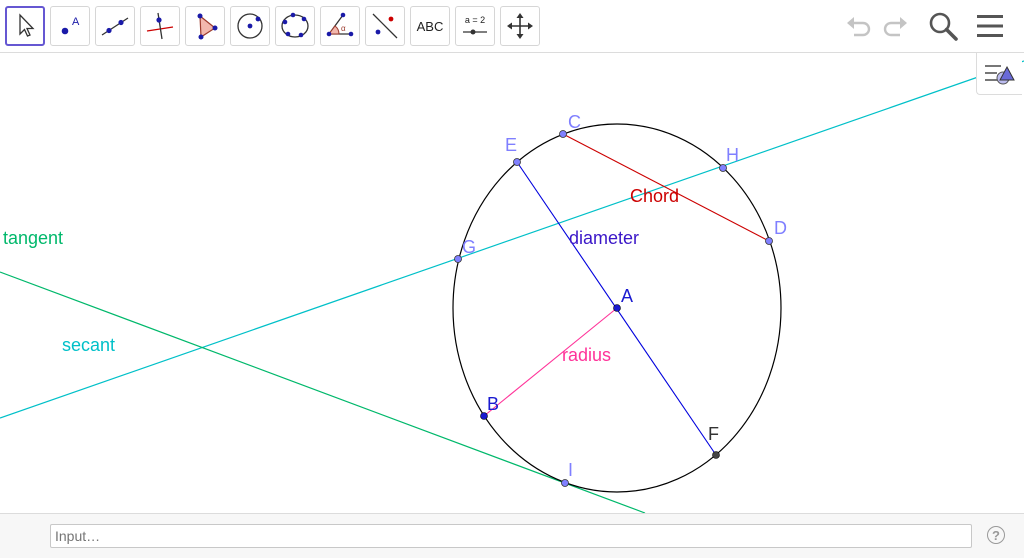 This screenshot has width=1024, height=558. I want to click on circle-center-icon, so click(250, 26).